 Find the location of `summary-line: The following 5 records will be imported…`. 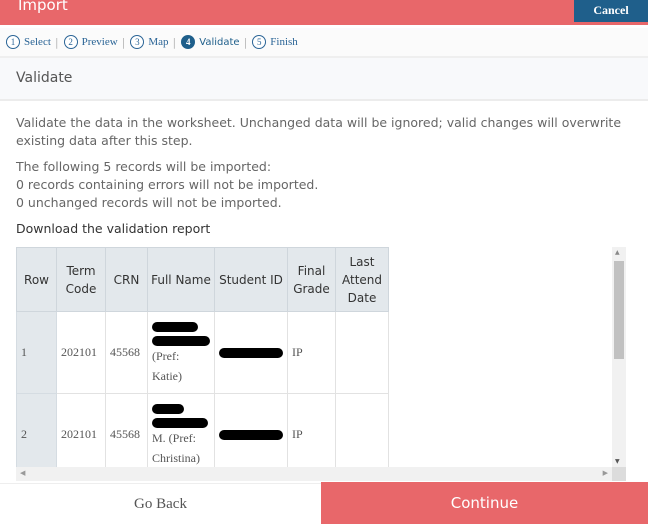

summary-line: The following 5 records will be imported… is located at coordinates (144, 166).